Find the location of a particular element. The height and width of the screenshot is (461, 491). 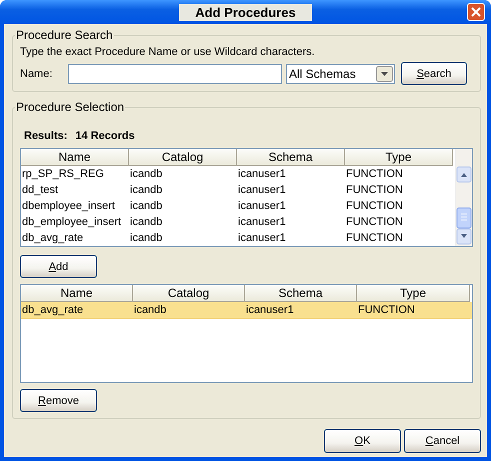

add-button: Add is located at coordinates (58, 266).